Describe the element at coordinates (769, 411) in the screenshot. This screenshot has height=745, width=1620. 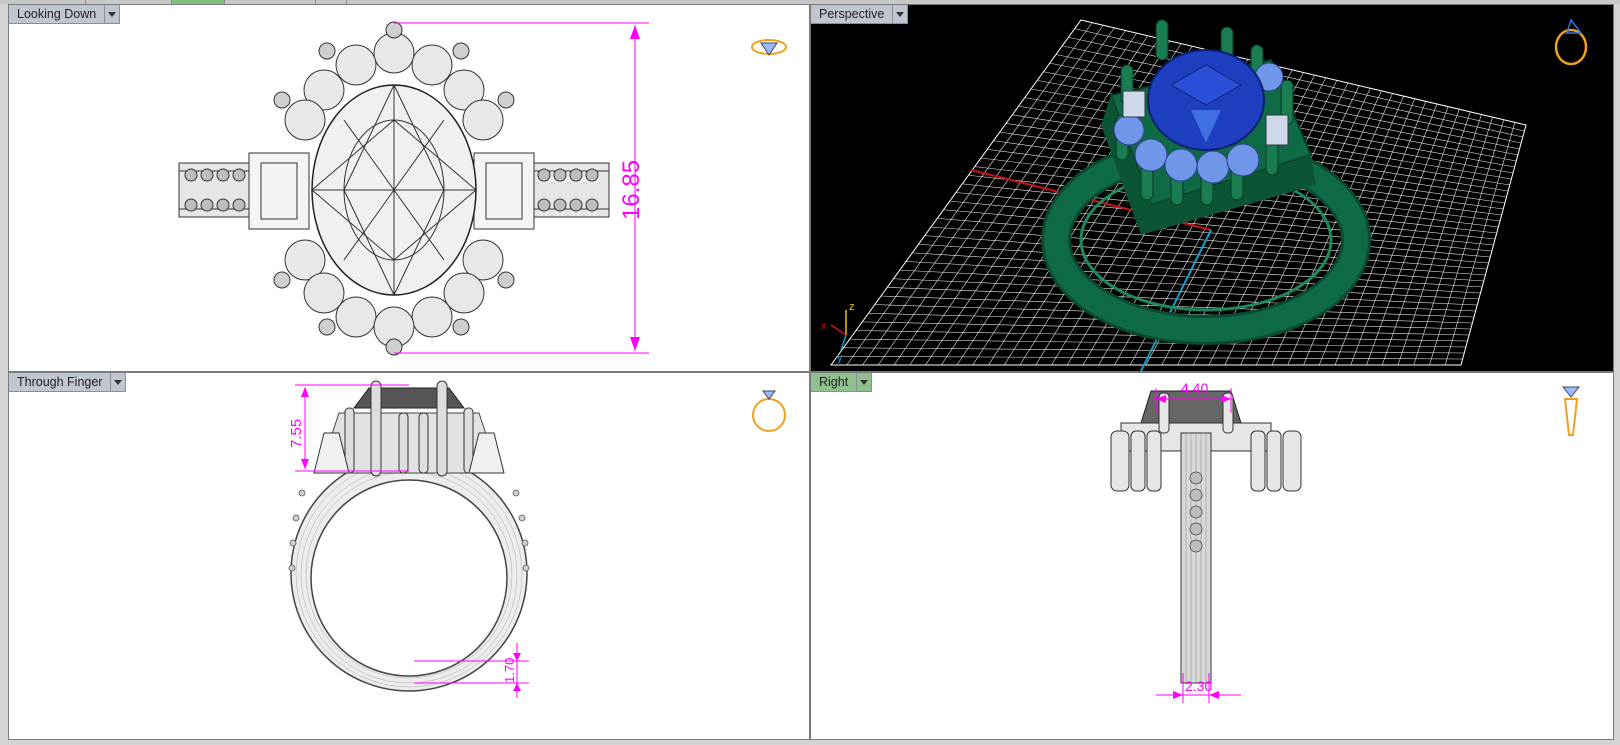
I see `ring-front-view-icon` at that location.